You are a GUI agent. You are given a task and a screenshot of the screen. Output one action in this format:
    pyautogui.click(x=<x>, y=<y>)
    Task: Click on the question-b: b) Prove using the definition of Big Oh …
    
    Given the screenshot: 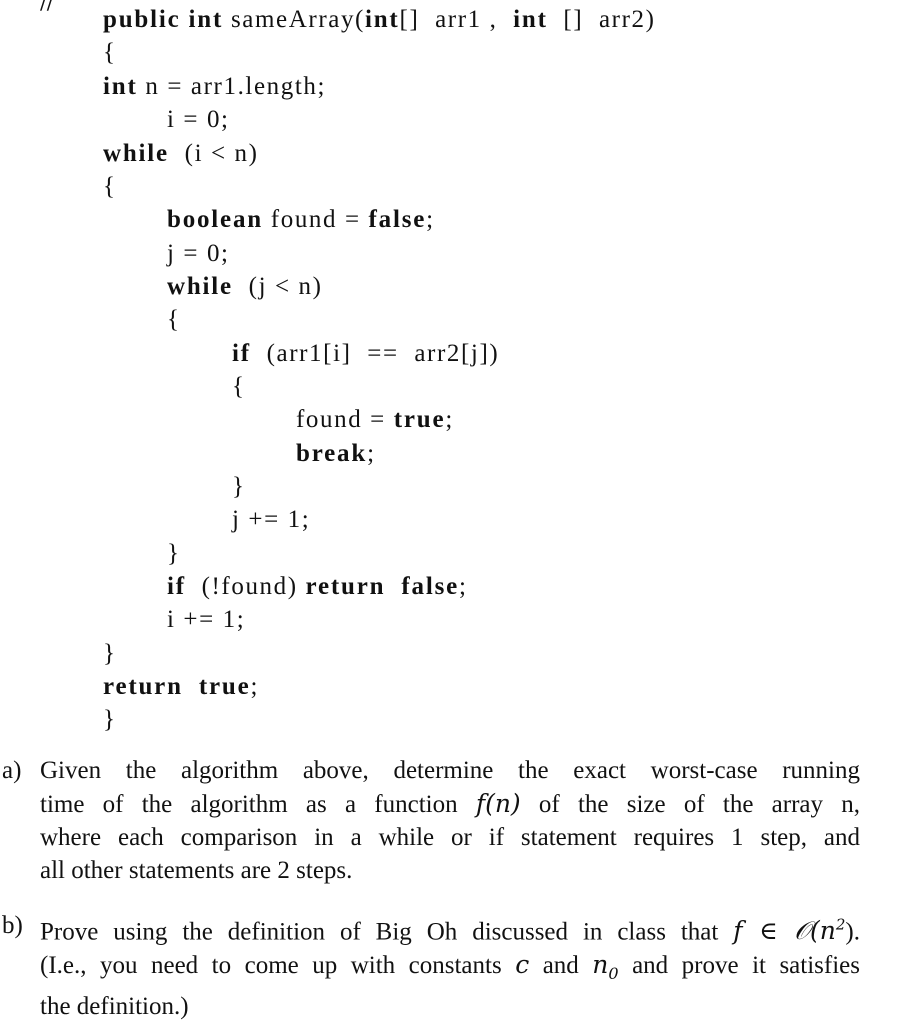 What is the action you would take?
    pyautogui.click(x=432, y=964)
    